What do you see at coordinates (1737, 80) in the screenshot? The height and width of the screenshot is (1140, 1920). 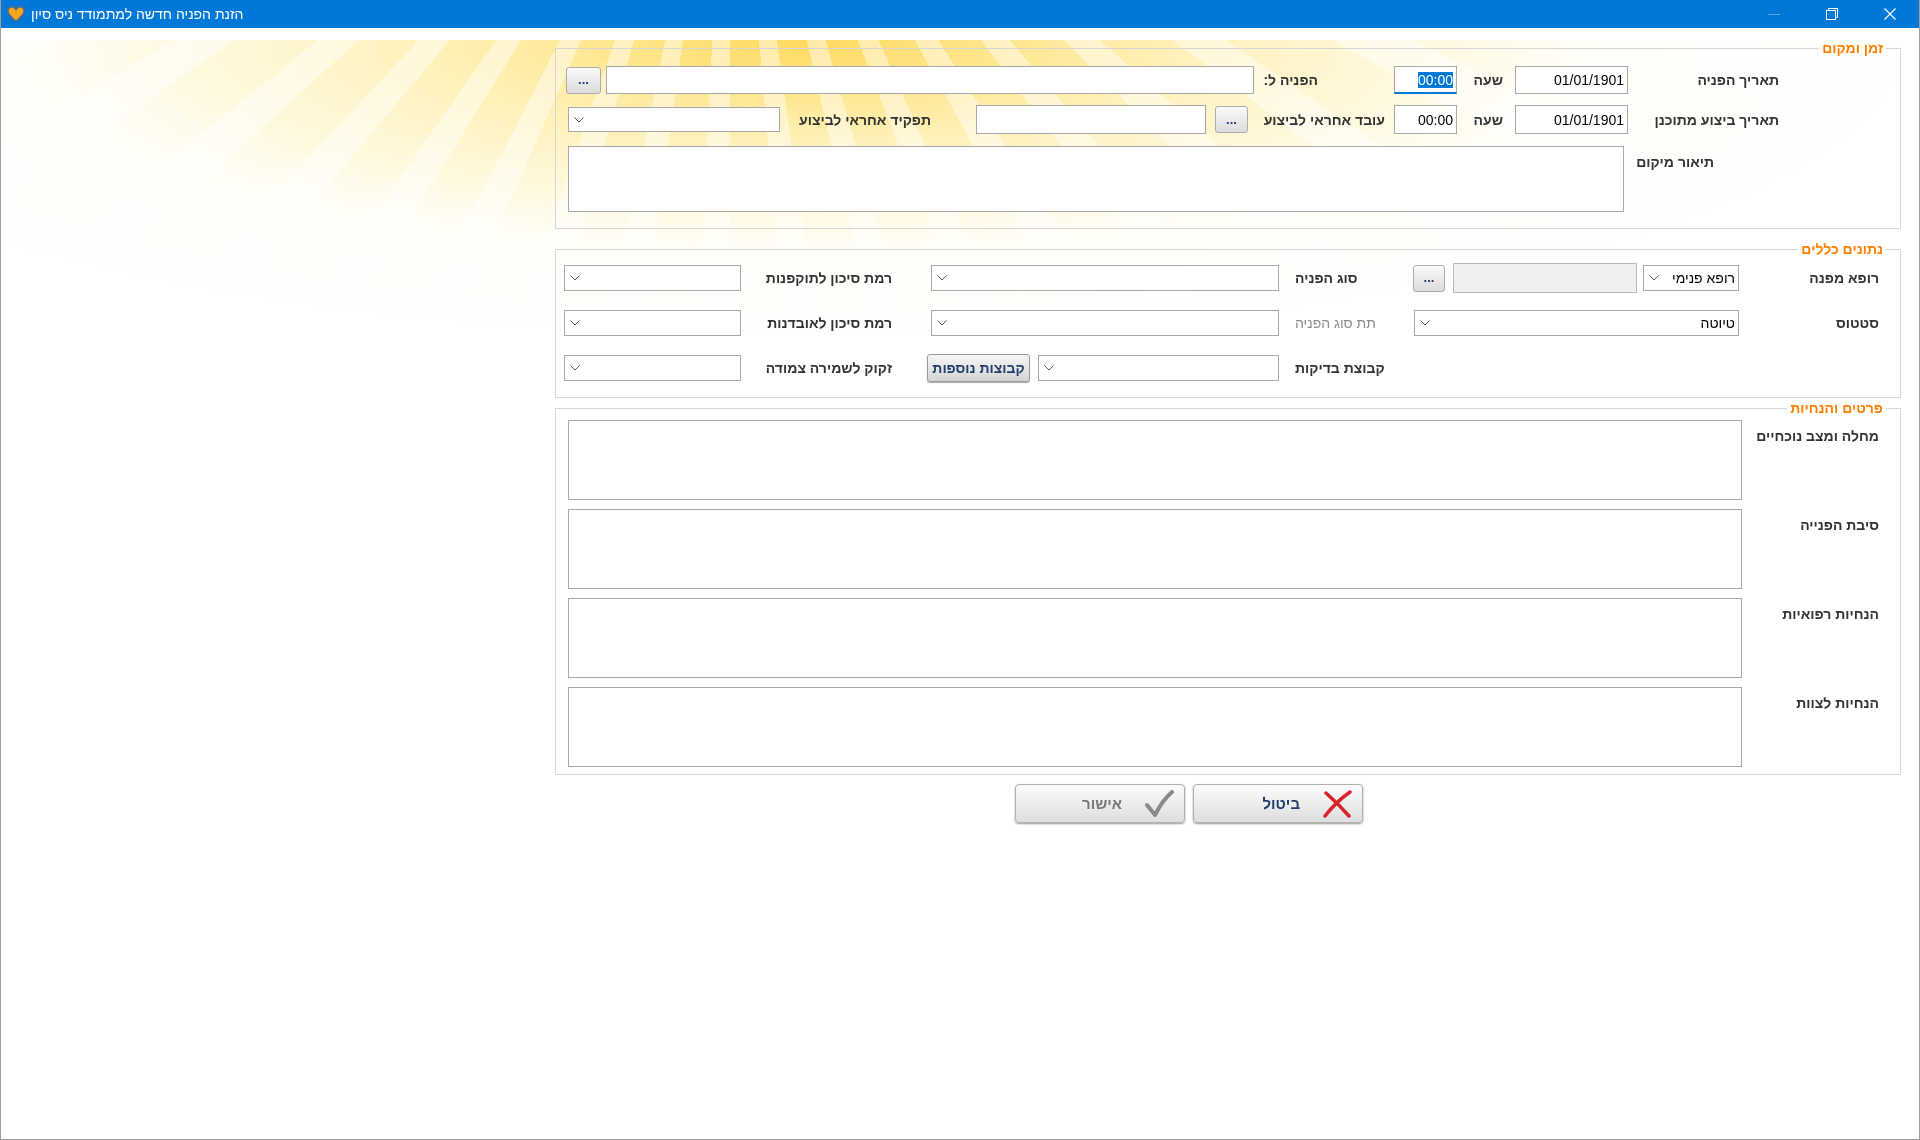 I see `field-label: תאריך הפניה` at bounding box center [1737, 80].